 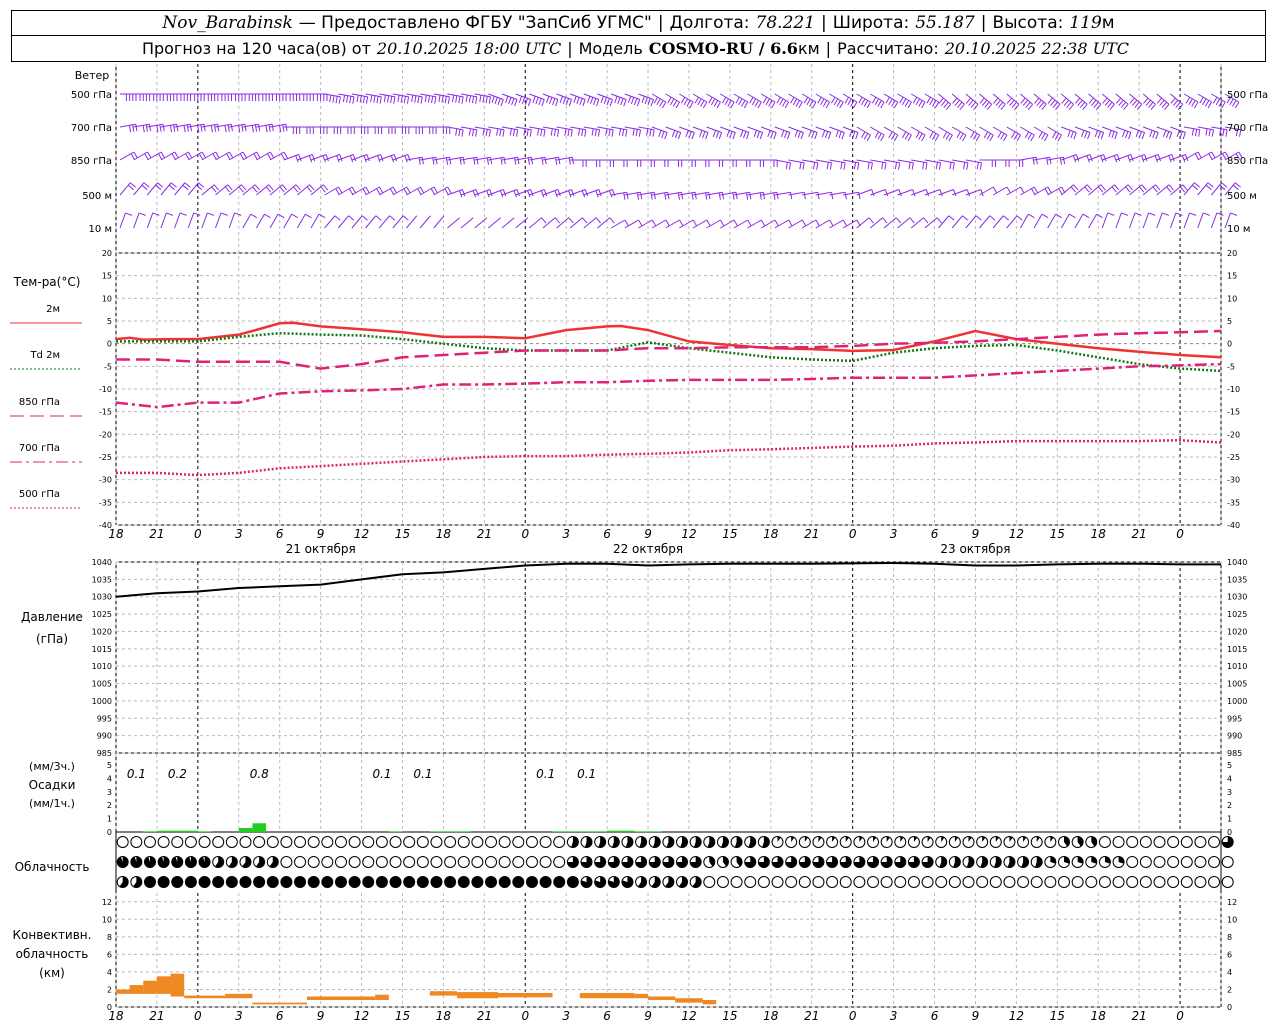 What do you see at coordinates (109, 778) in the screenshot?
I see `precip-tick-label: 4` at bounding box center [109, 778].